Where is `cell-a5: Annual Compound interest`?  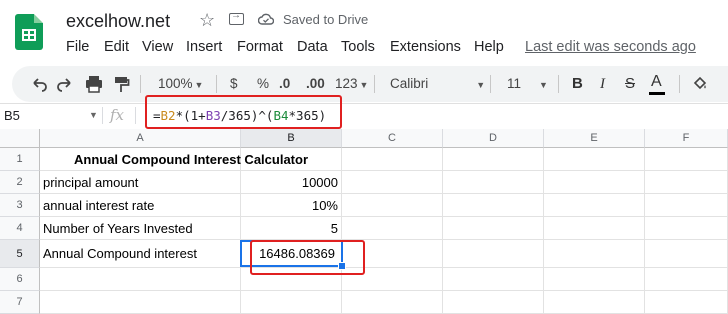
cell-a5: Annual Compound interest is located at coordinates (140, 254).